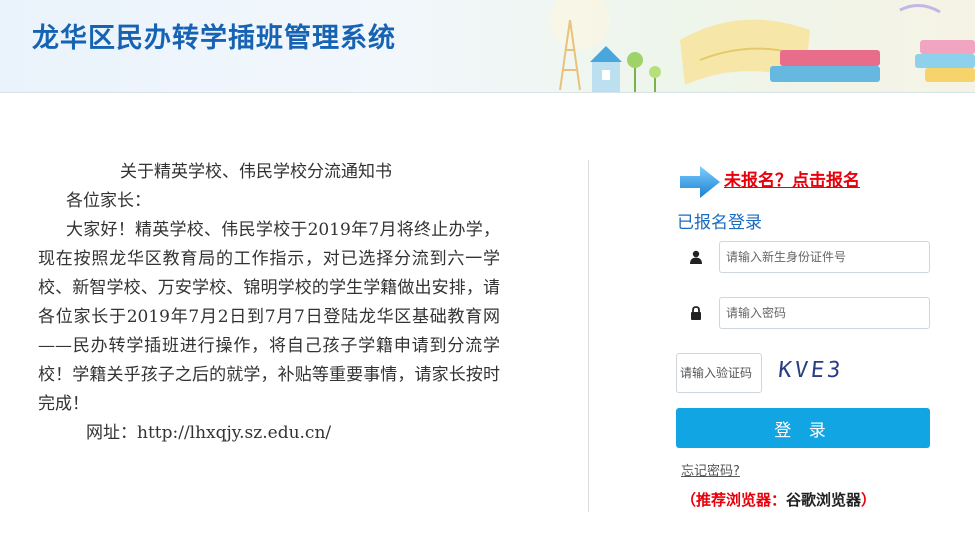  I want to click on register-row: 未报名？点击报名, so click(808, 182).